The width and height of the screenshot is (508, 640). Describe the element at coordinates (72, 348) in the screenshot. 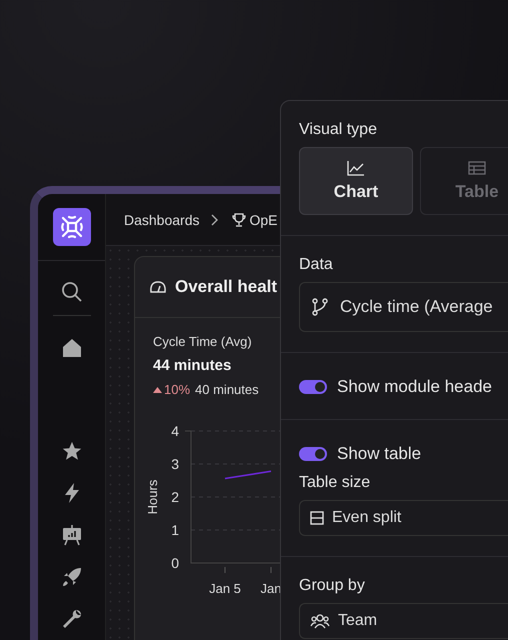

I see `home-icon` at that location.